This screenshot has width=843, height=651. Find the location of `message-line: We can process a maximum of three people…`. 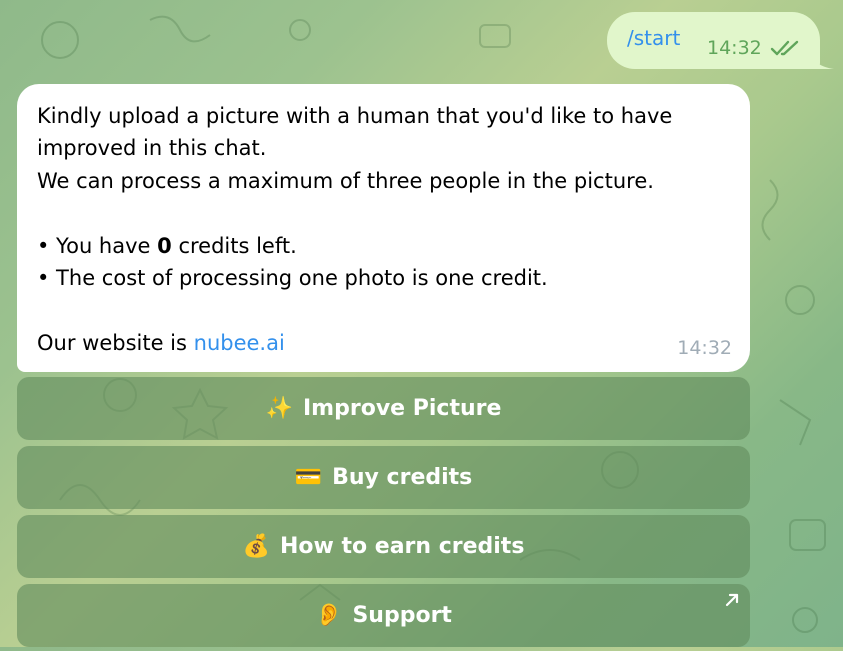

message-line: We can process a maximum of three people… is located at coordinates (345, 180).